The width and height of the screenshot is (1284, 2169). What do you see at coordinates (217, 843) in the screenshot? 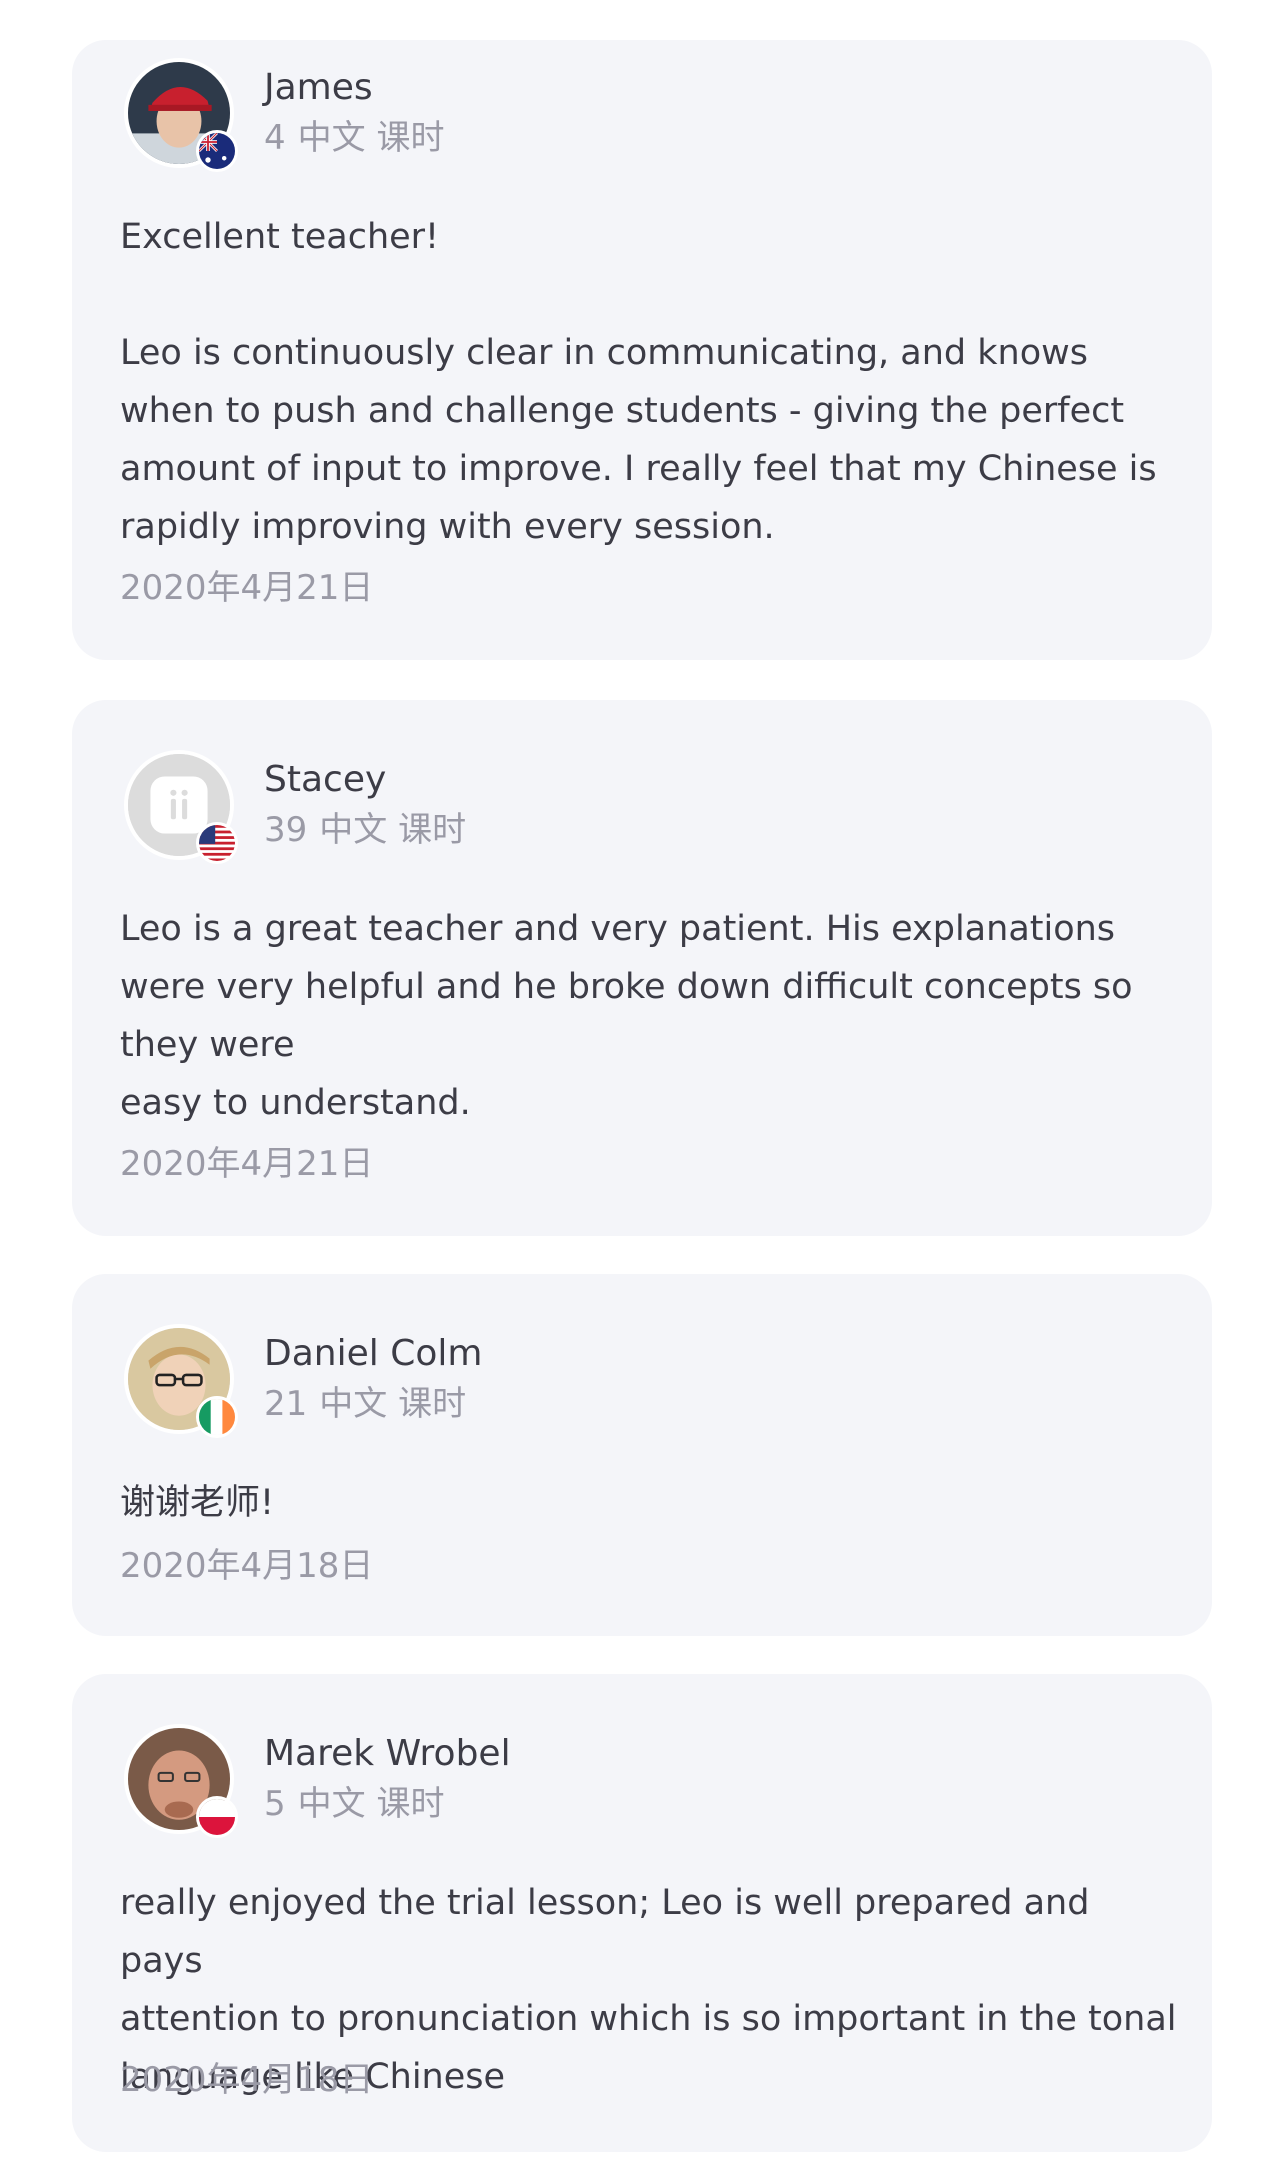
I see `united-states-flag-icon` at bounding box center [217, 843].